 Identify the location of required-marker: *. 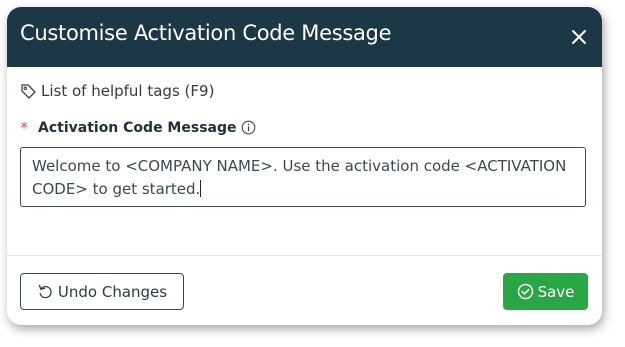
(24, 127).